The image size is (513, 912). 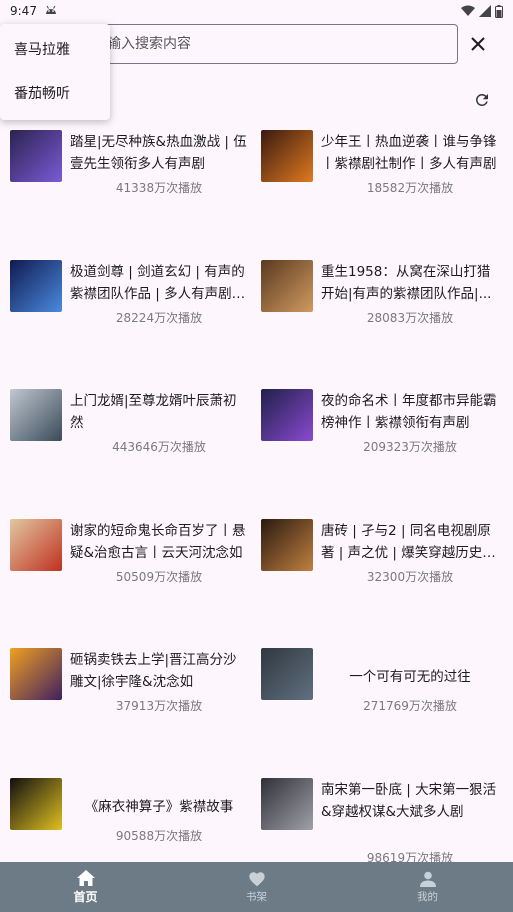 I want to click on android-icon, so click(x=51, y=11).